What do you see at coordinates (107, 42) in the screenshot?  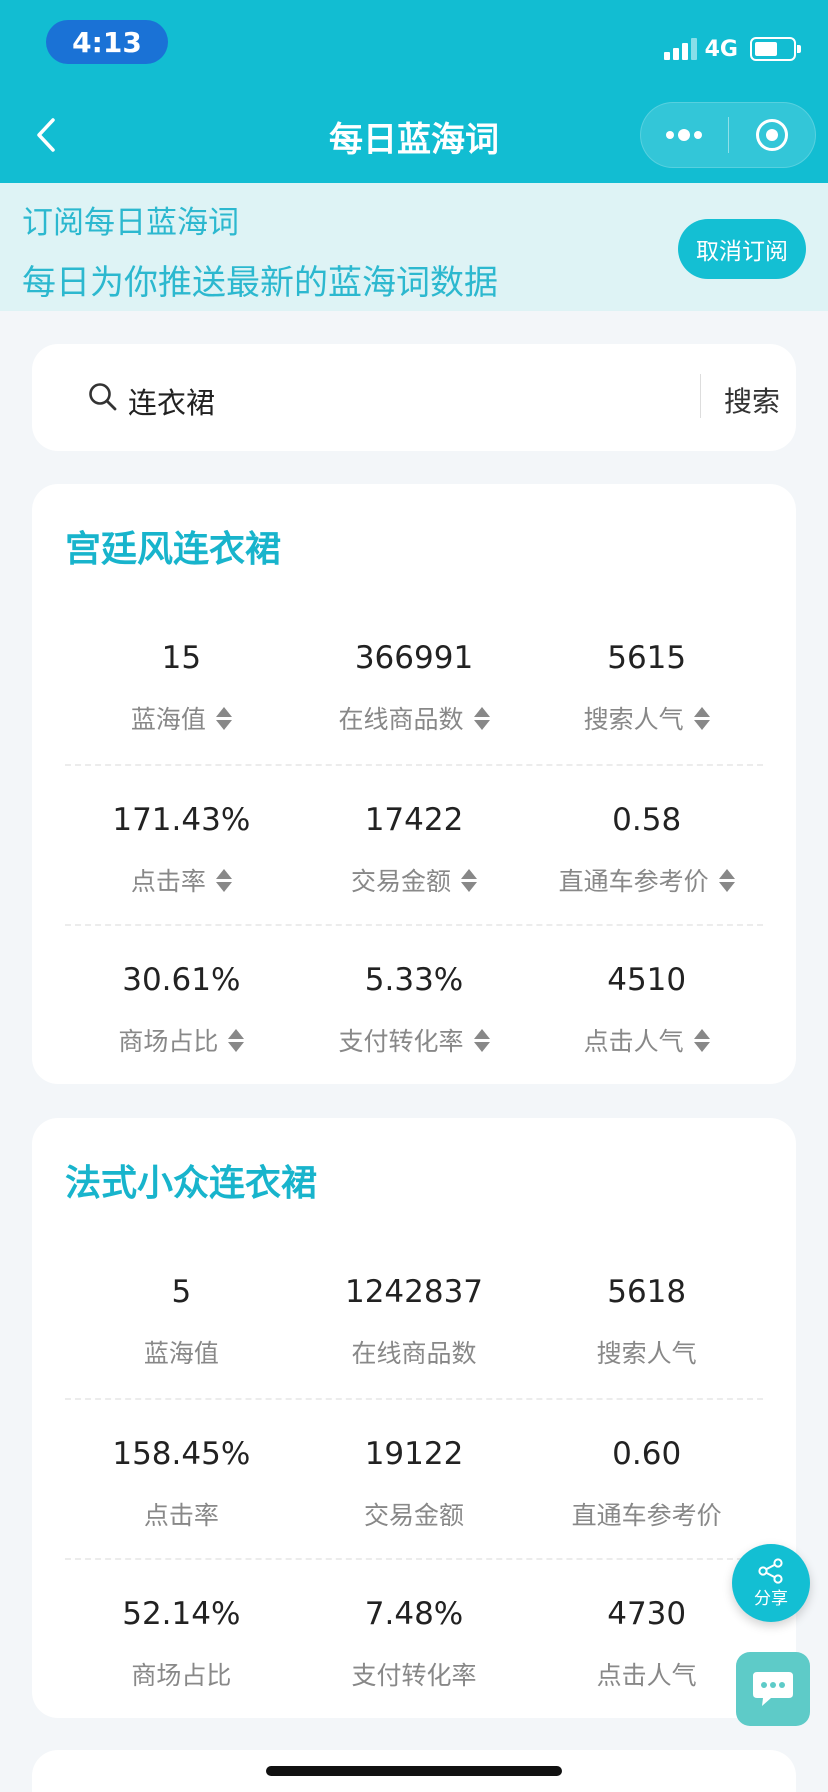 I see `status-time: 4:13` at bounding box center [107, 42].